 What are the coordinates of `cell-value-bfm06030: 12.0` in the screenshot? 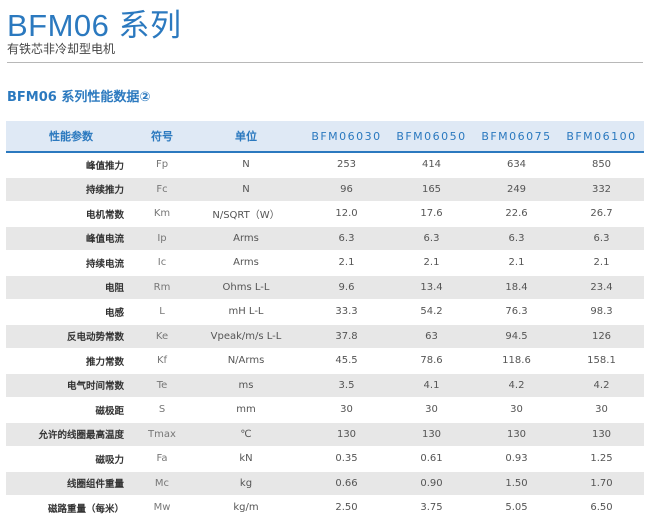 It's located at (346, 214).